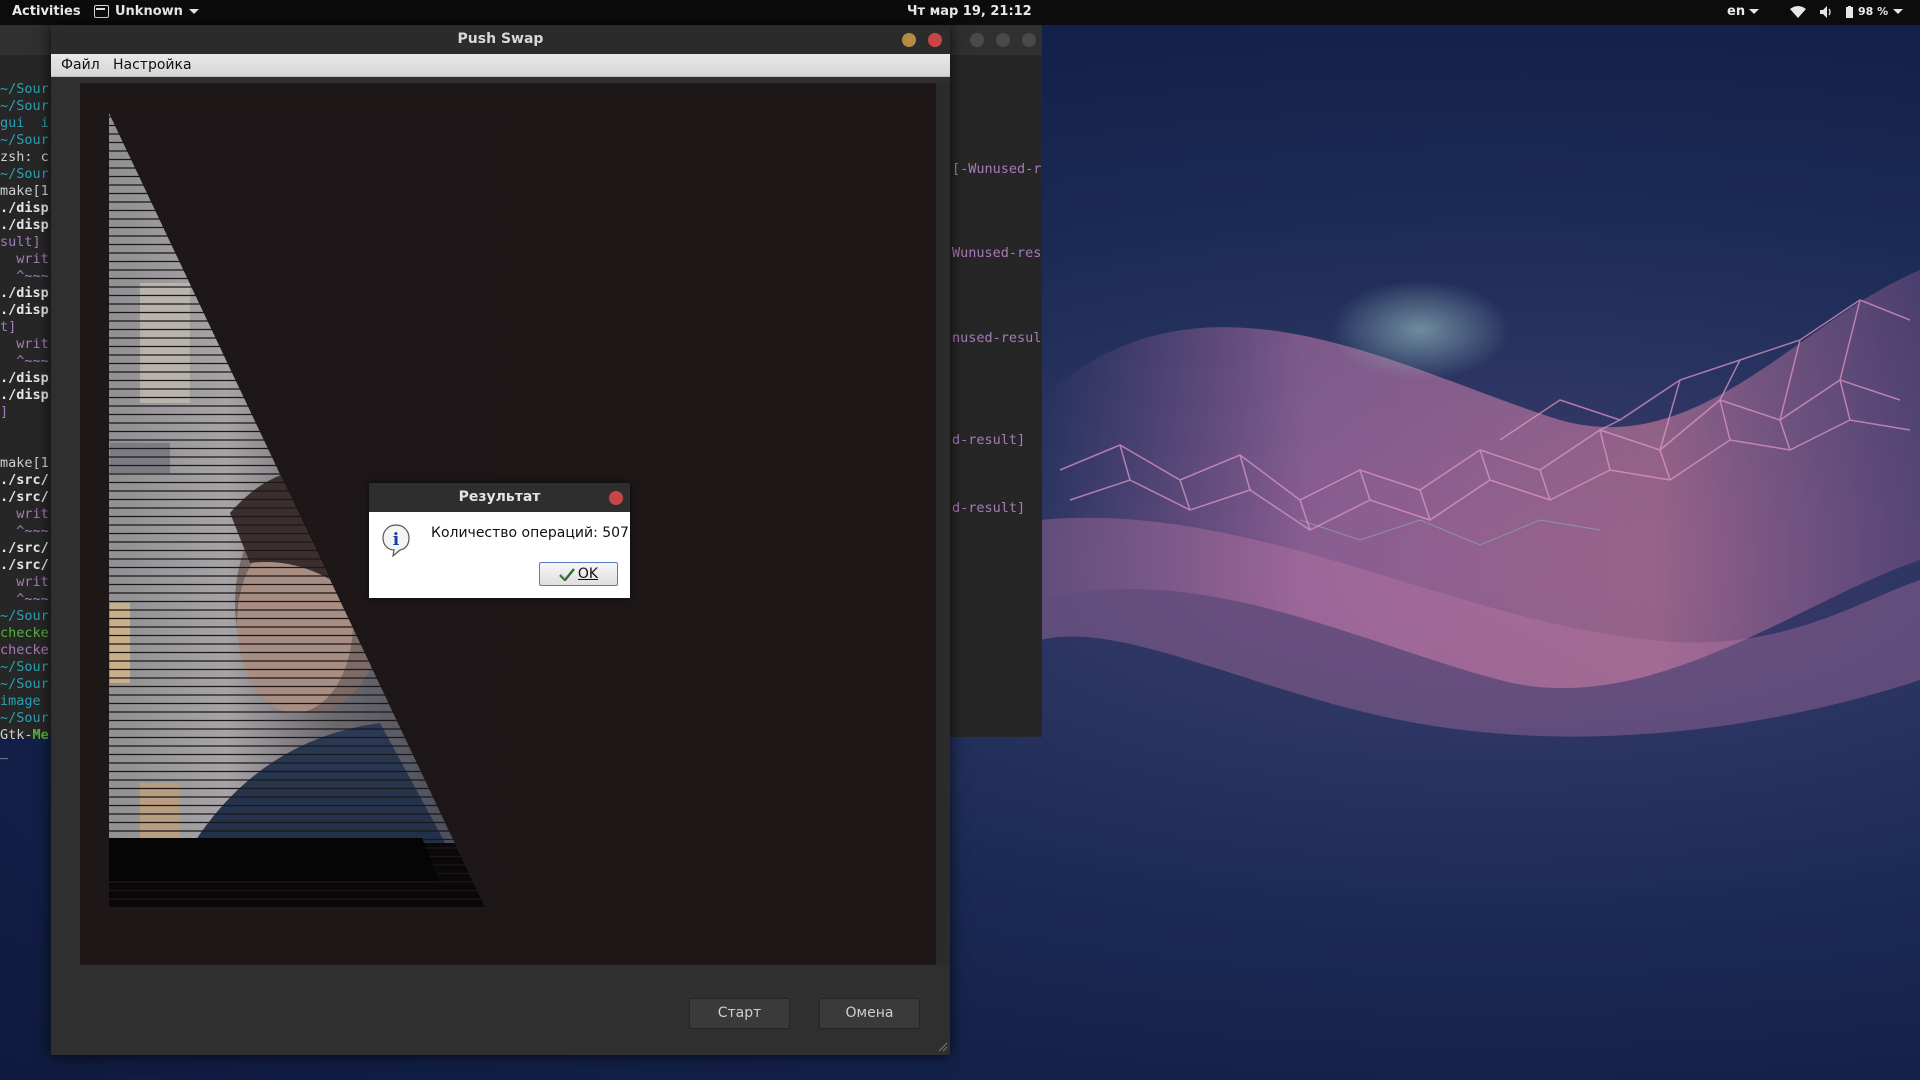  Describe the element at coordinates (567, 574) in the screenshot. I see `checkmark-icon` at that location.